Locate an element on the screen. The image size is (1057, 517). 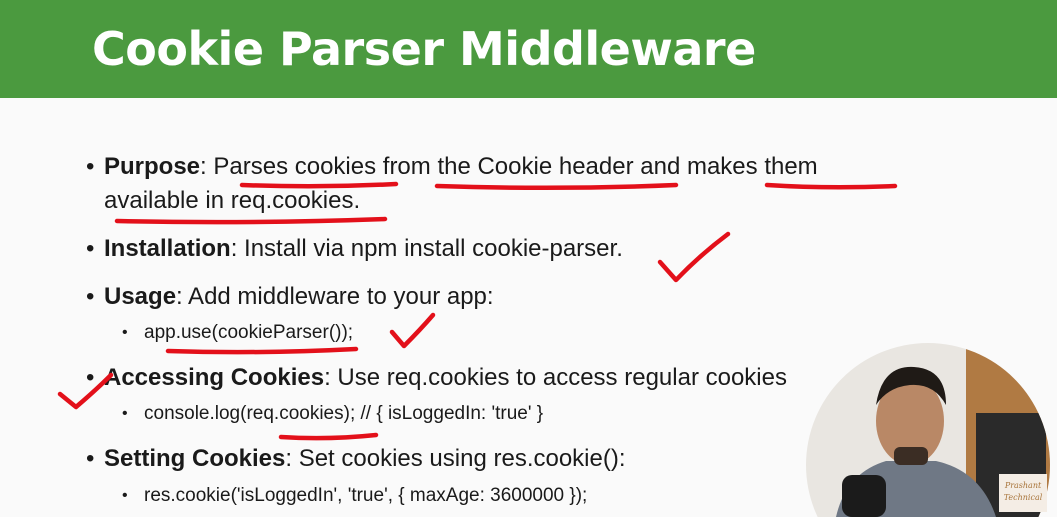
channel-watermark-logo: Prashant Technical is located at coordinates (1023, 493).